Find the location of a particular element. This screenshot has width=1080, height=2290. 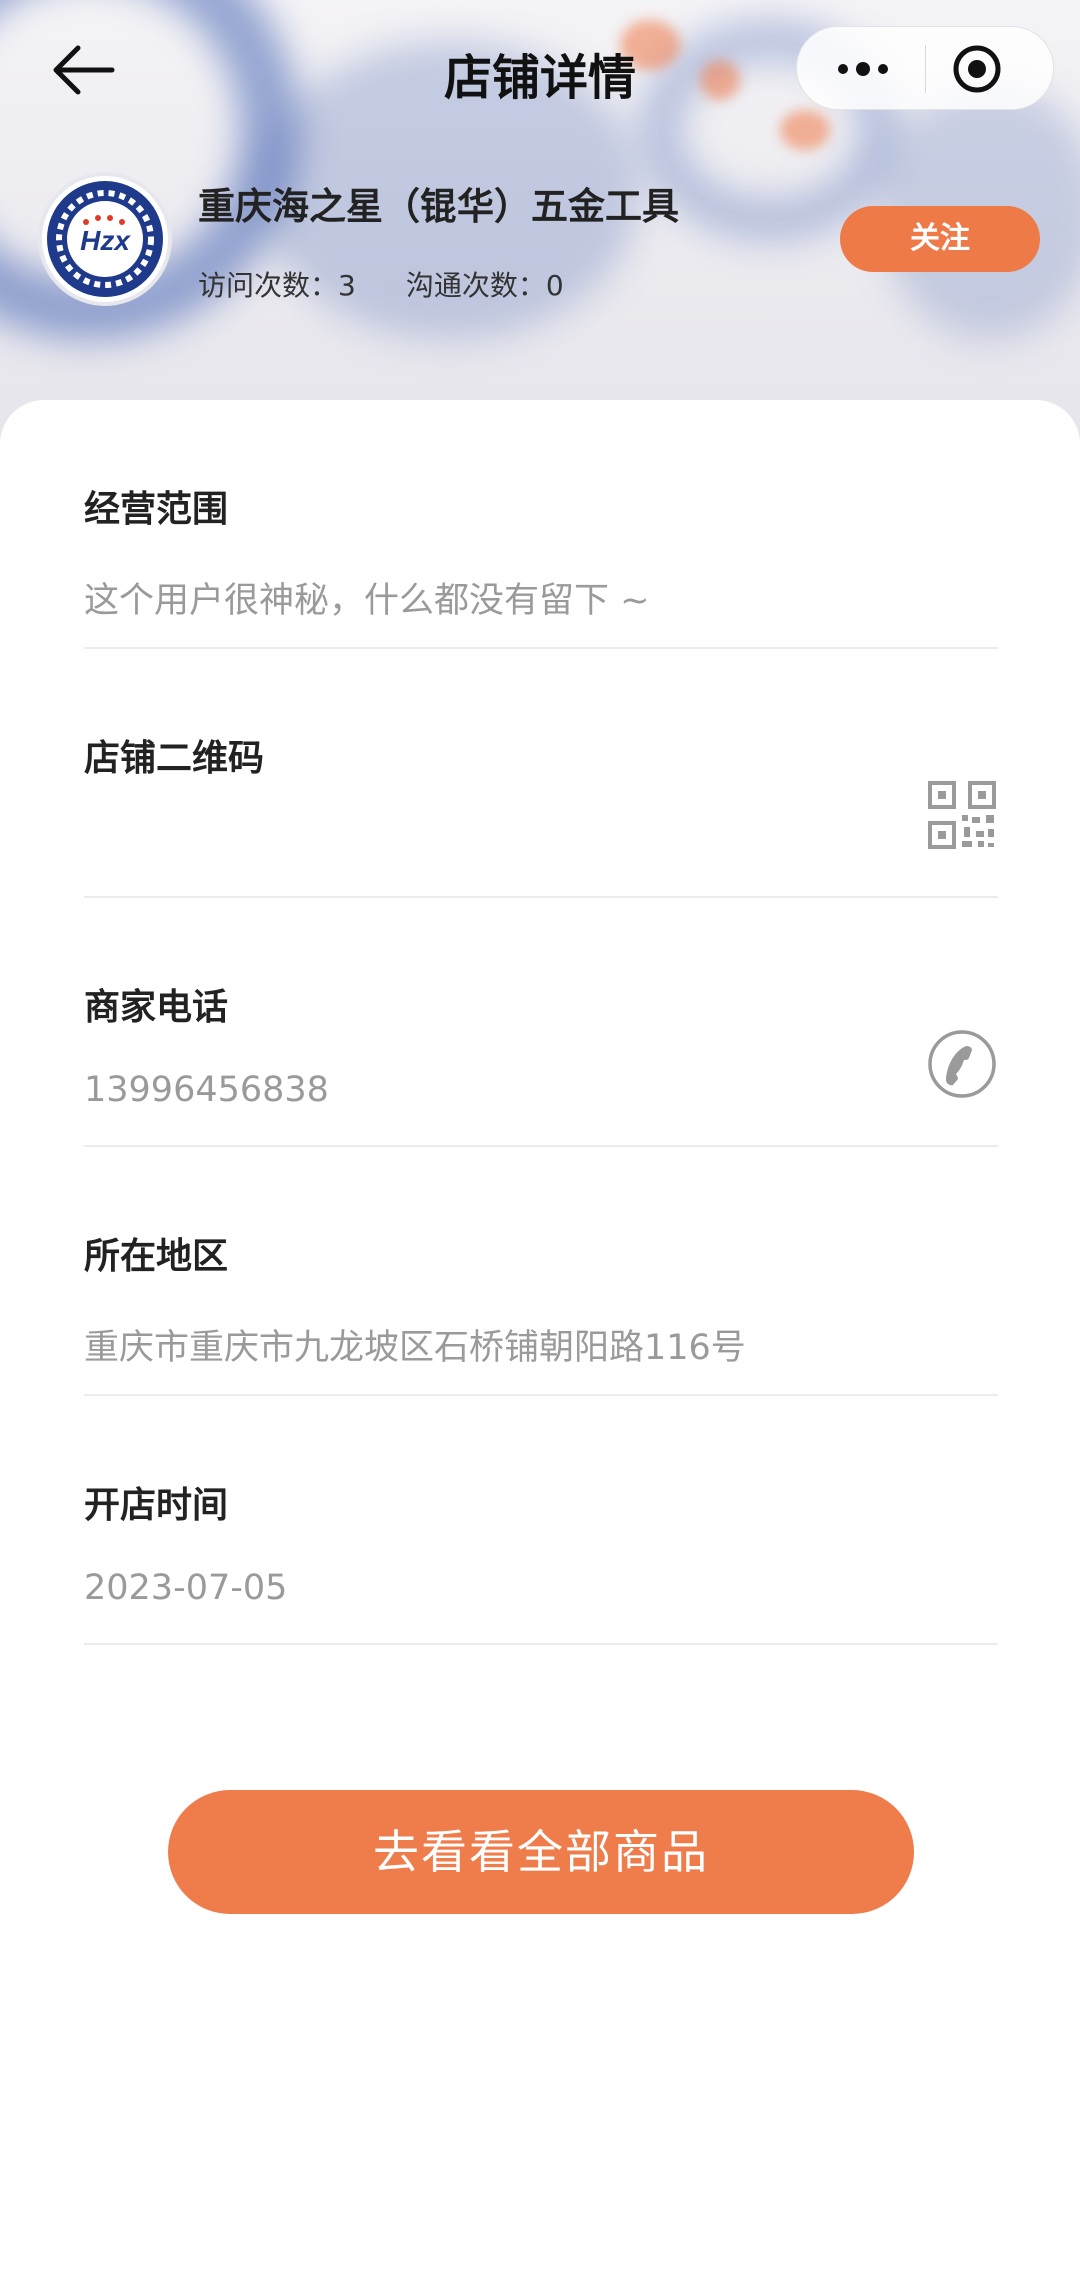

phone-icon is located at coordinates (962, 1064).